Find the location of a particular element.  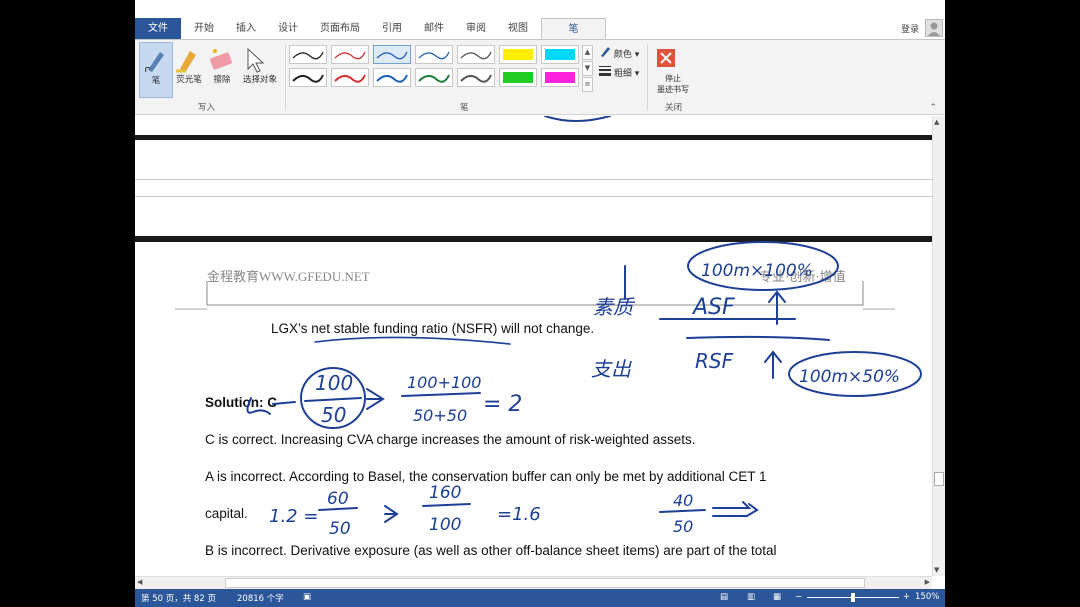

select-objects-label: 选择对象 is located at coordinates (259, 80).